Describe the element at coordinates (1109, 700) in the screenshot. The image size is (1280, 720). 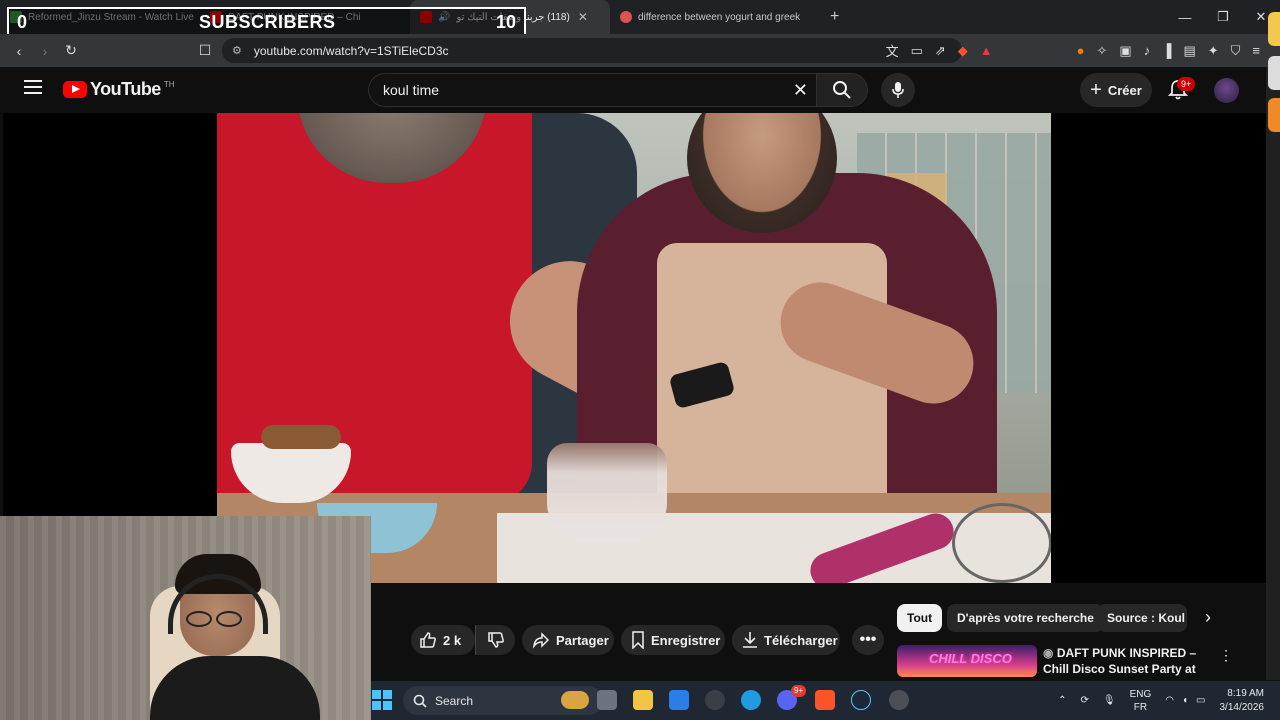
I see `microphone-icon: 🎙` at that location.